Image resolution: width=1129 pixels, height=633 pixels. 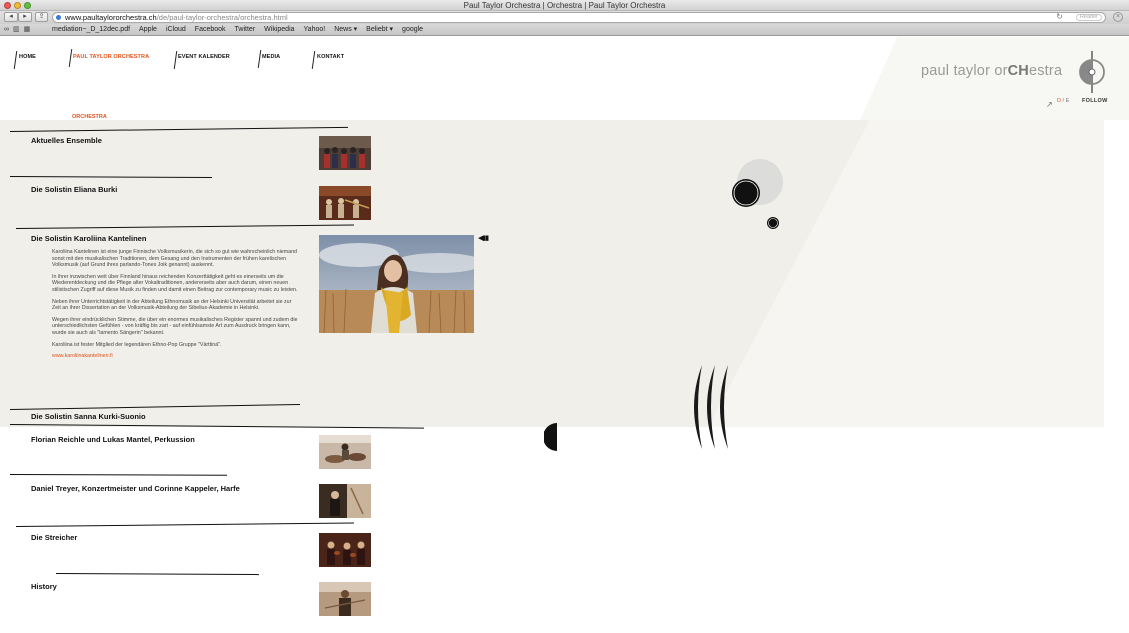 What do you see at coordinates (25, 17) in the screenshot?
I see `forward-button: ▸` at bounding box center [25, 17].